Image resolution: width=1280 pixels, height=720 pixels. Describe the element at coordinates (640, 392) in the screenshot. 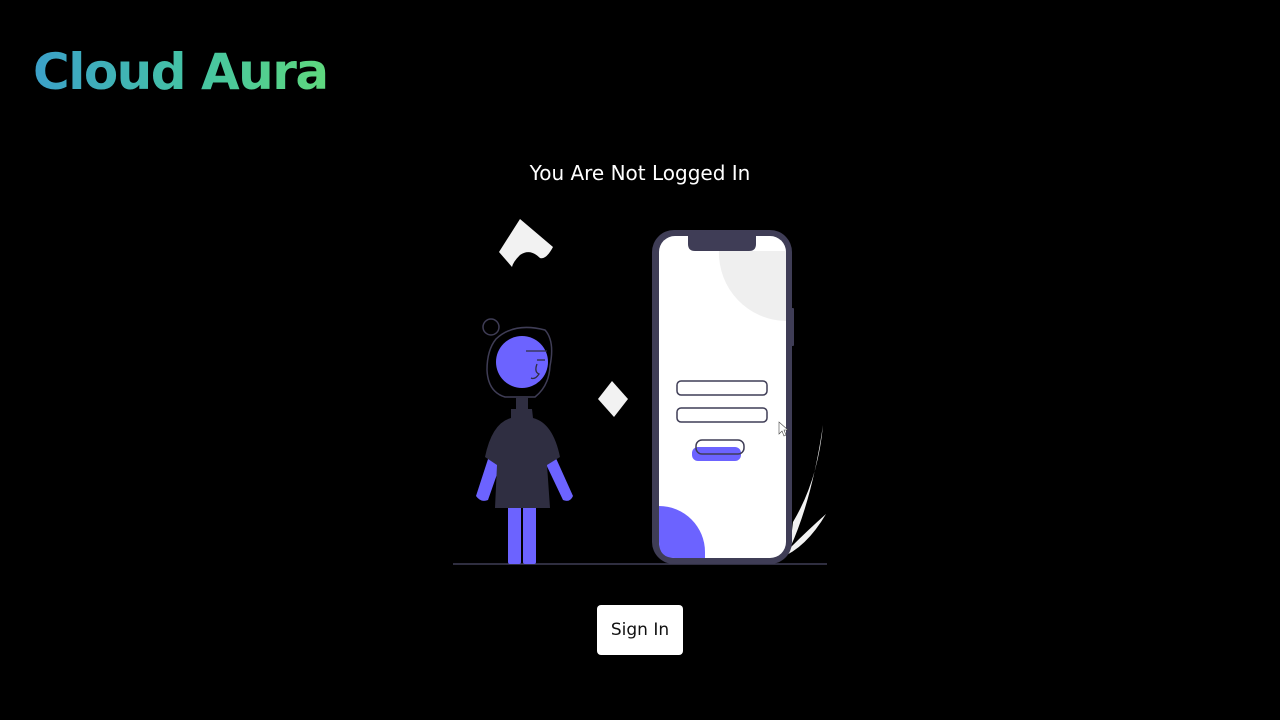

I see `login-illustration` at that location.